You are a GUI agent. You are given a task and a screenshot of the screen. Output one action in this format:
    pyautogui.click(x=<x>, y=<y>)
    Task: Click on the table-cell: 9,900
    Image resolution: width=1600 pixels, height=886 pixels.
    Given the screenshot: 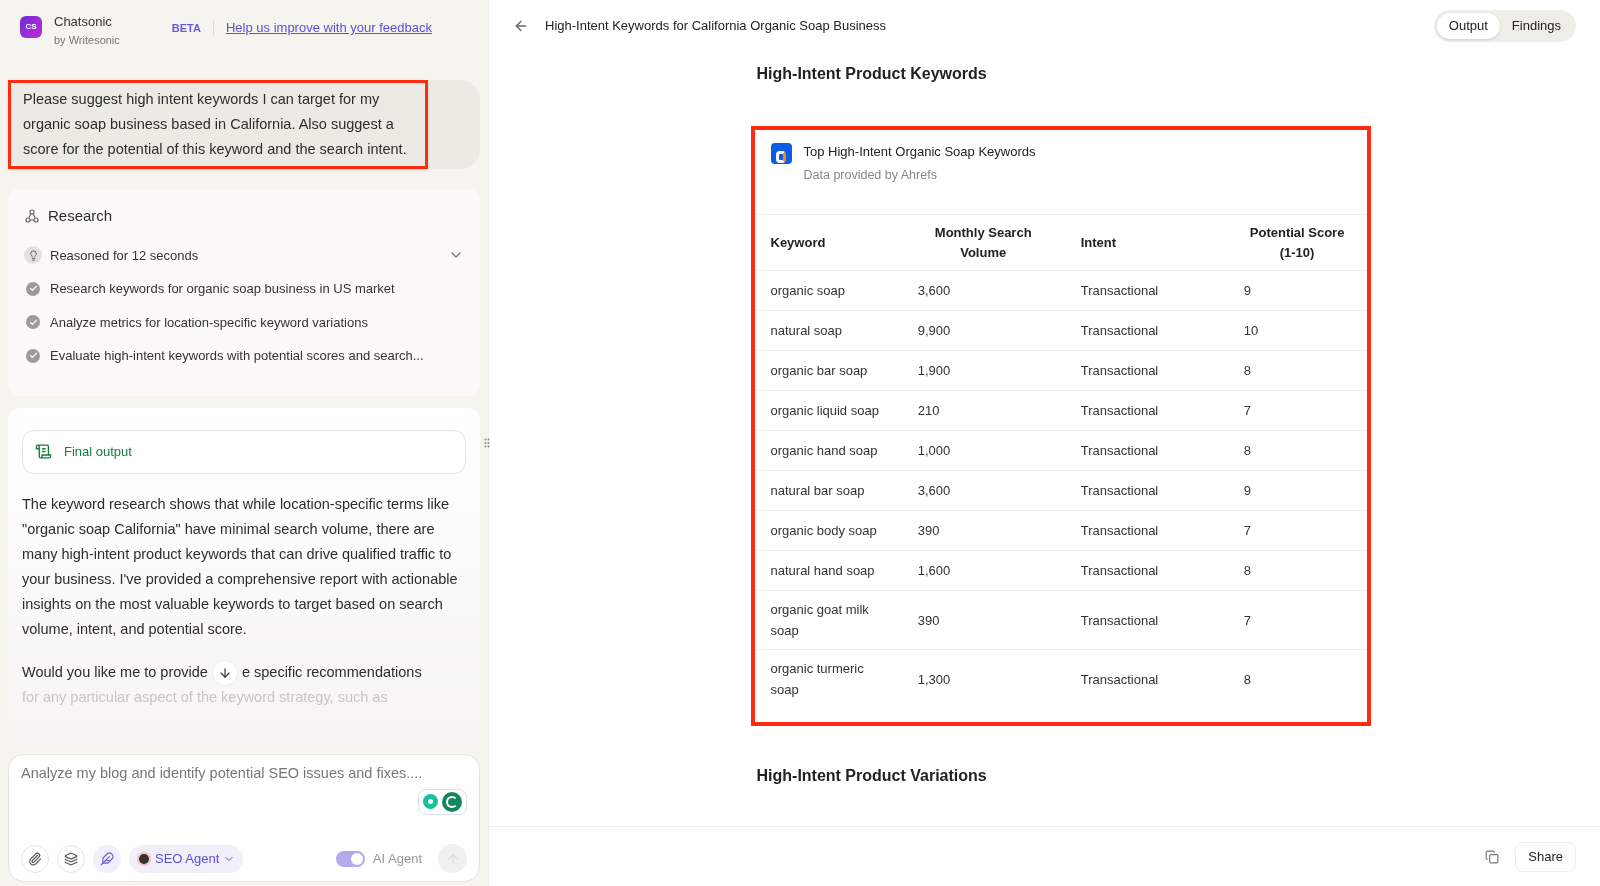 What is the action you would take?
    pyautogui.click(x=983, y=330)
    